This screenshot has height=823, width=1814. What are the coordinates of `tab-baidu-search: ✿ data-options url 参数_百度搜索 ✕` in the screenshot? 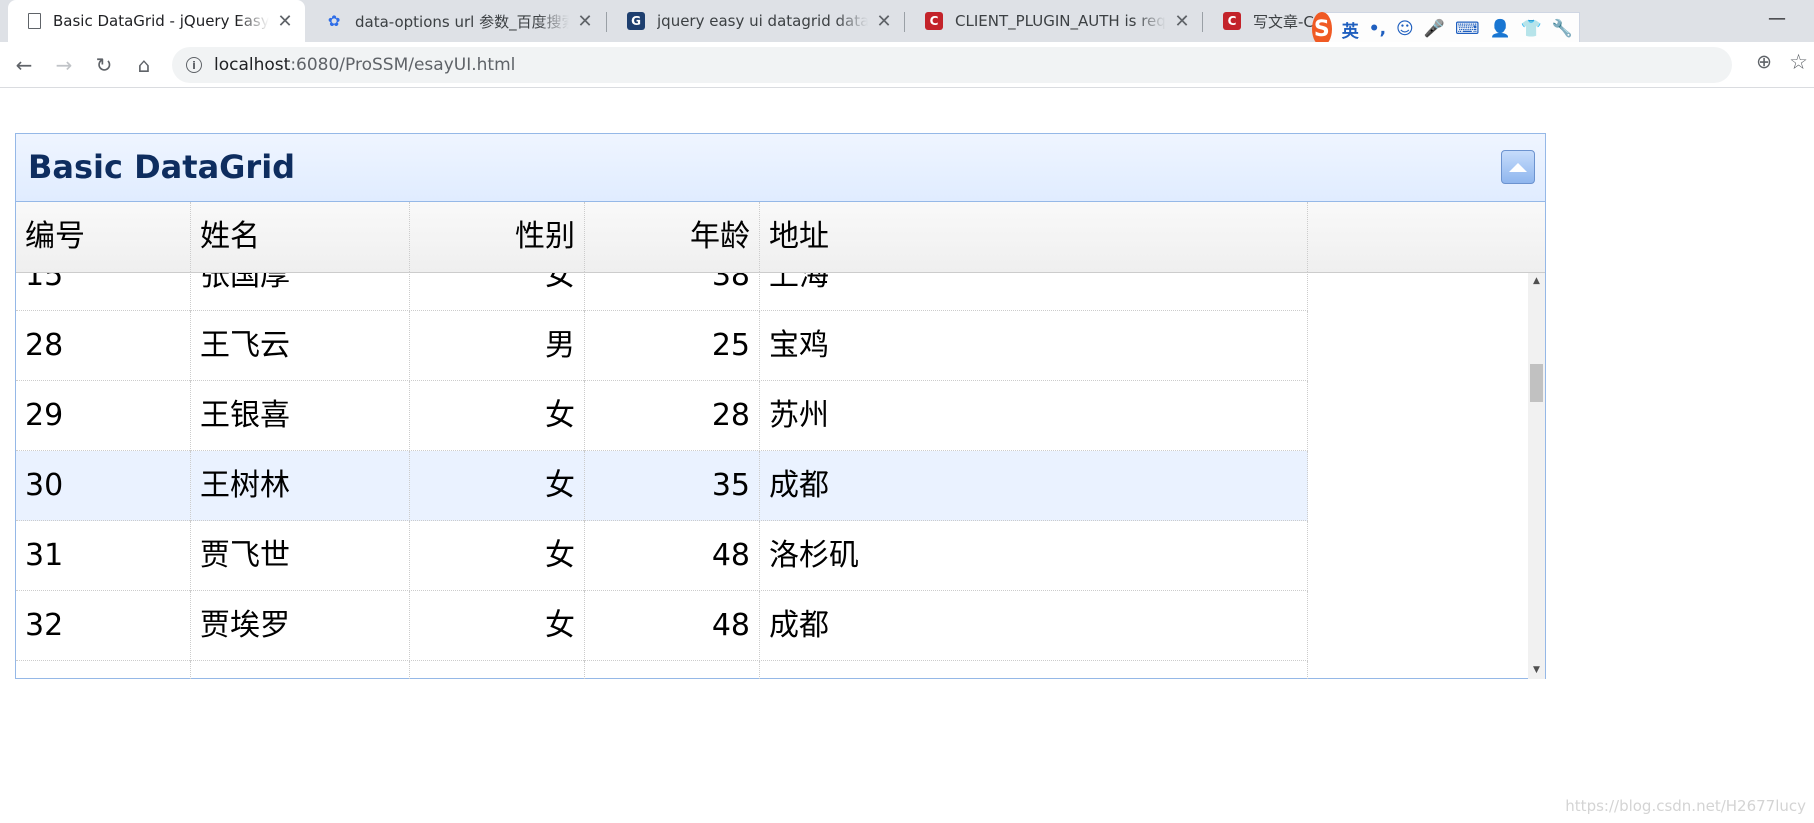 It's located at (455, 21).